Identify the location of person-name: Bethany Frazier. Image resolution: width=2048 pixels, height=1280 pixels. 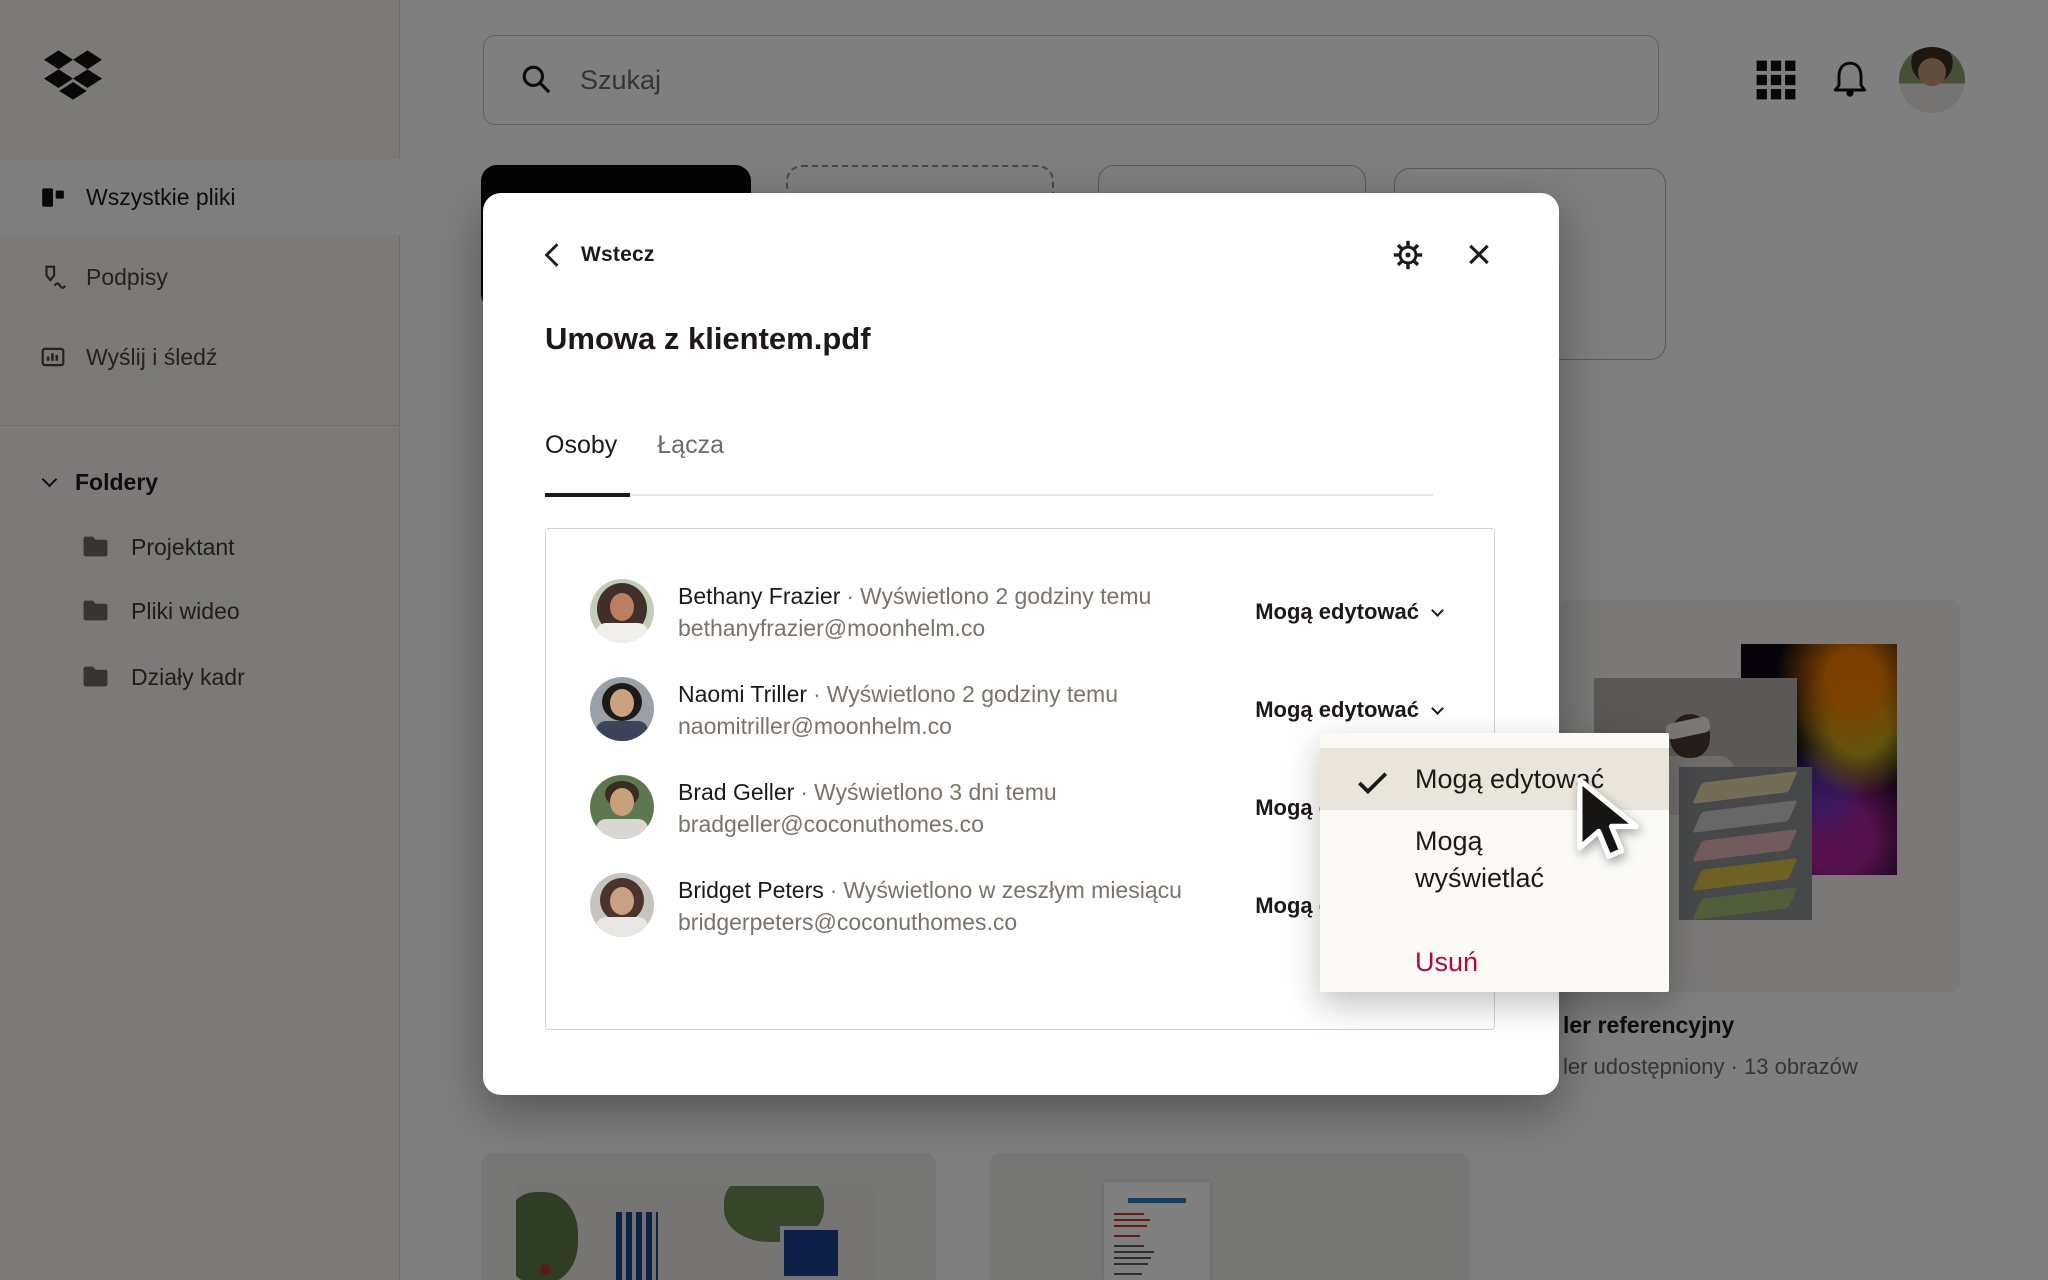
(759, 596).